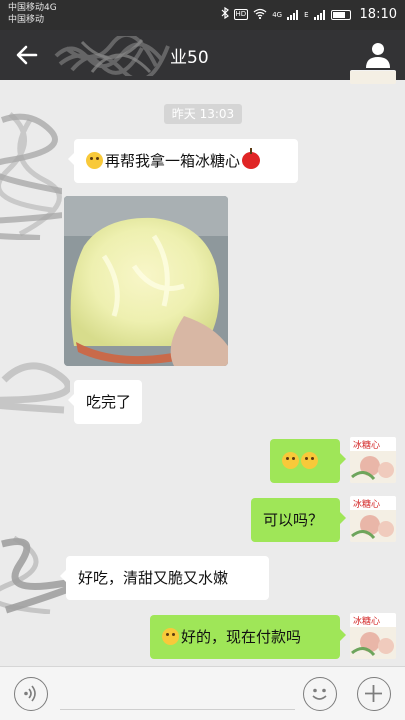 The width and height of the screenshot is (405, 720). I want to click on carrier-line-1: 中国移动4G, so click(32, 8).